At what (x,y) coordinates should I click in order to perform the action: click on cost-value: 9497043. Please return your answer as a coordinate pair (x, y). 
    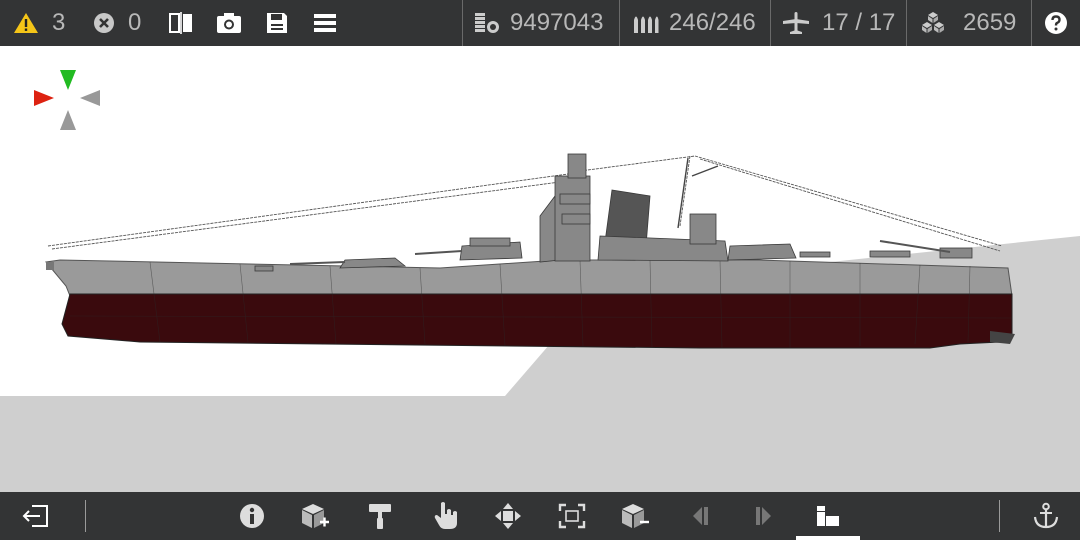
    Looking at the image, I should click on (557, 22).